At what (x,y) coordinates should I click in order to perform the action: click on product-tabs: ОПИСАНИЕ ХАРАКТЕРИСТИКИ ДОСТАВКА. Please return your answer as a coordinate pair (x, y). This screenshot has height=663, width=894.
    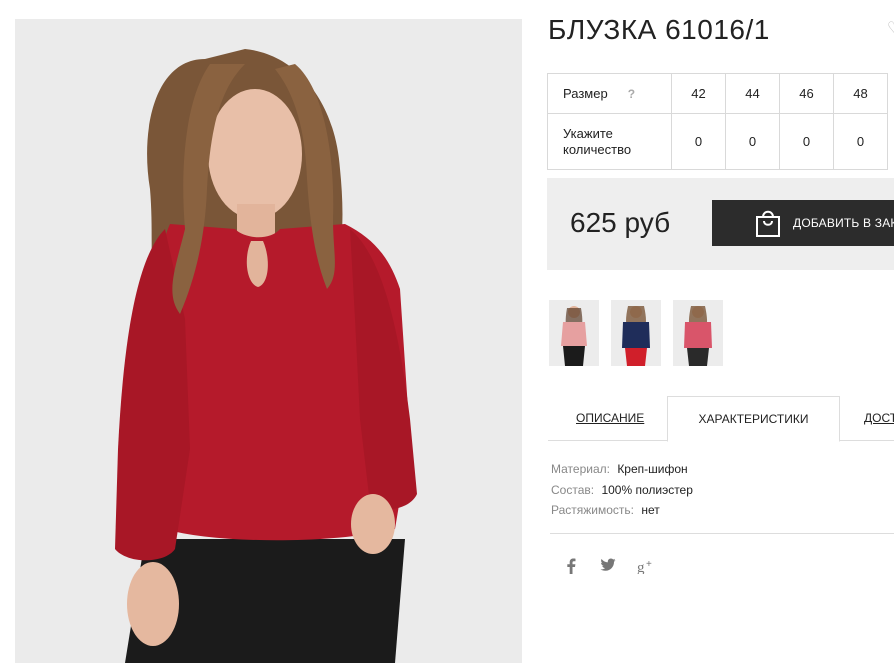
    Looking at the image, I should click on (721, 419).